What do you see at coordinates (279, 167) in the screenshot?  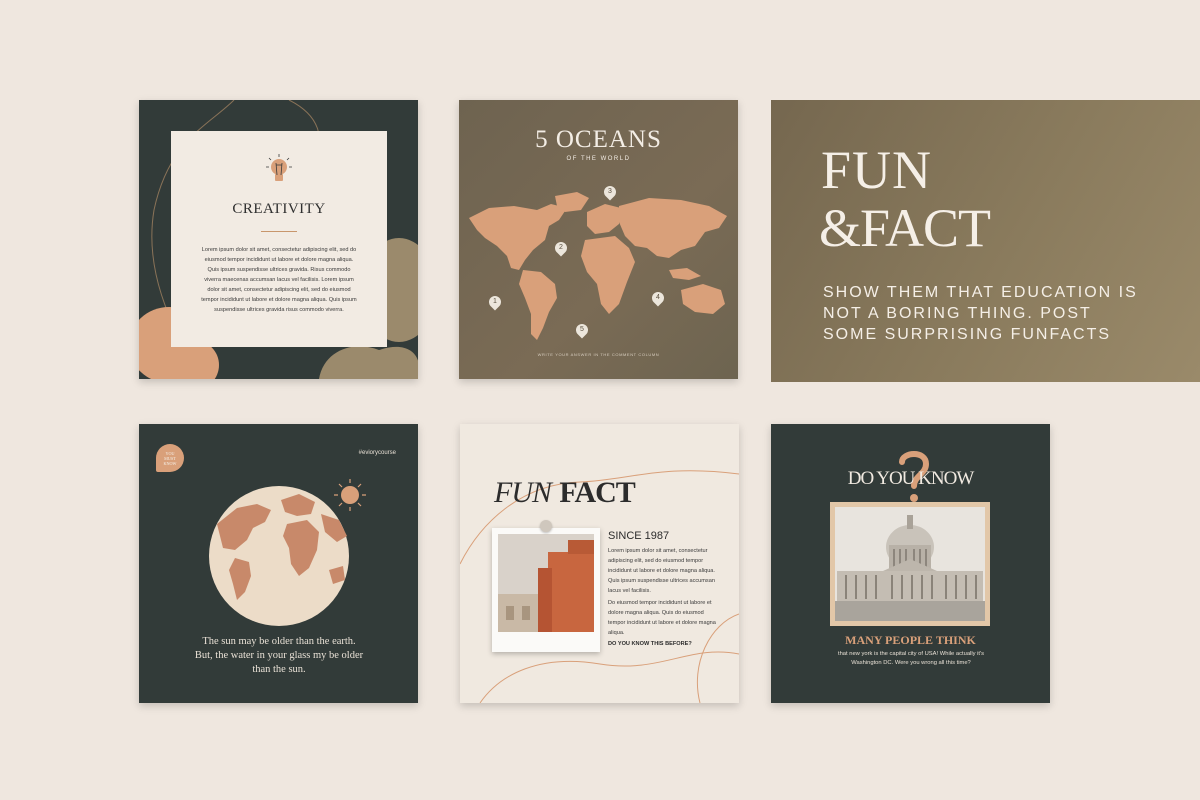 I see `lightbulb-icon` at bounding box center [279, 167].